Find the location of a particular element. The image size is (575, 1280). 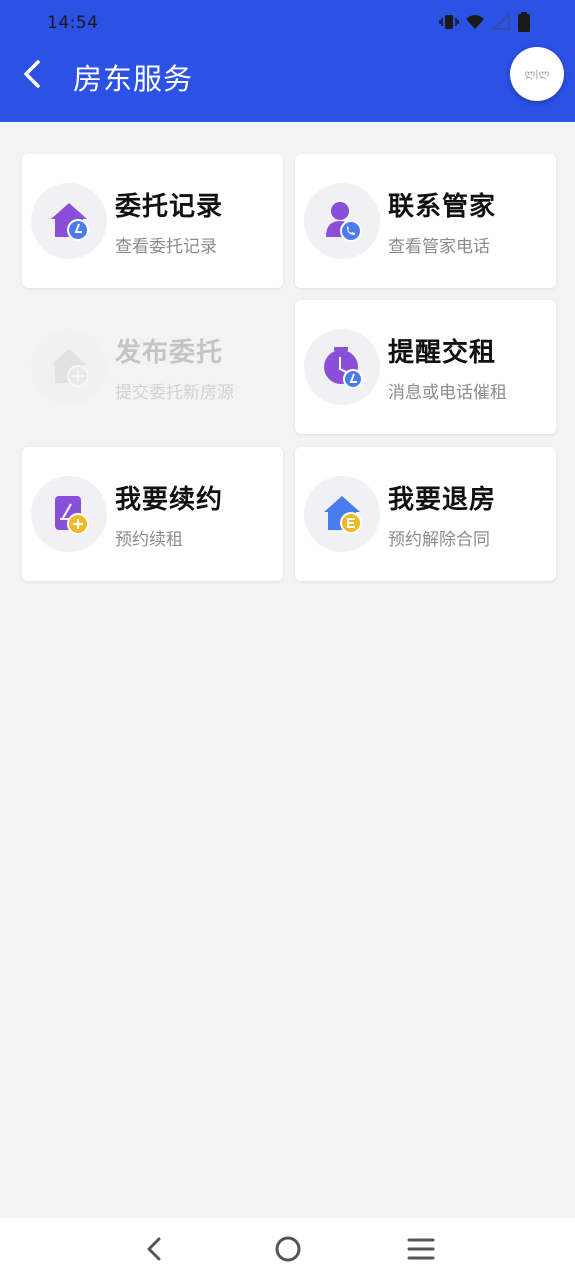

card-renew-lease: 我要续约 预约续租 is located at coordinates (152, 514).